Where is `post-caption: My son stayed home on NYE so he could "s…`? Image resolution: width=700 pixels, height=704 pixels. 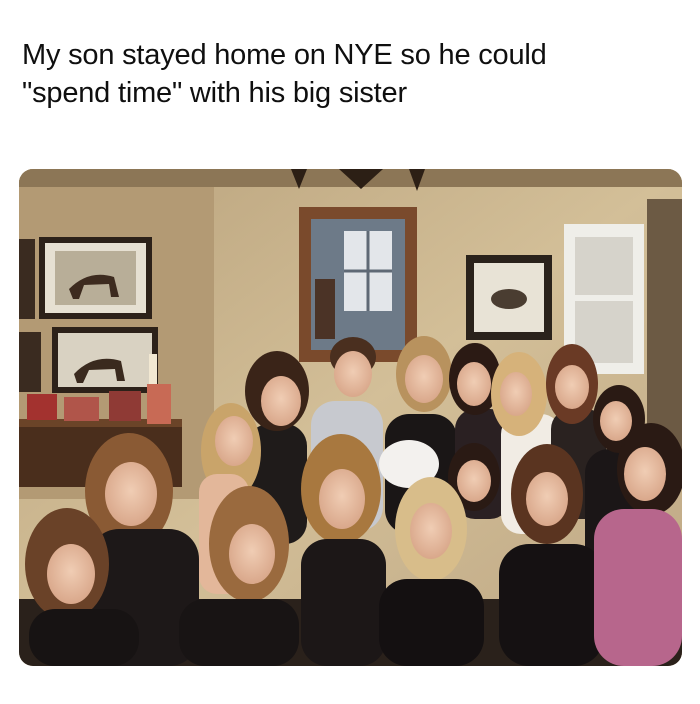 post-caption: My son stayed home on NYE so he could "s… is located at coordinates (352, 74).